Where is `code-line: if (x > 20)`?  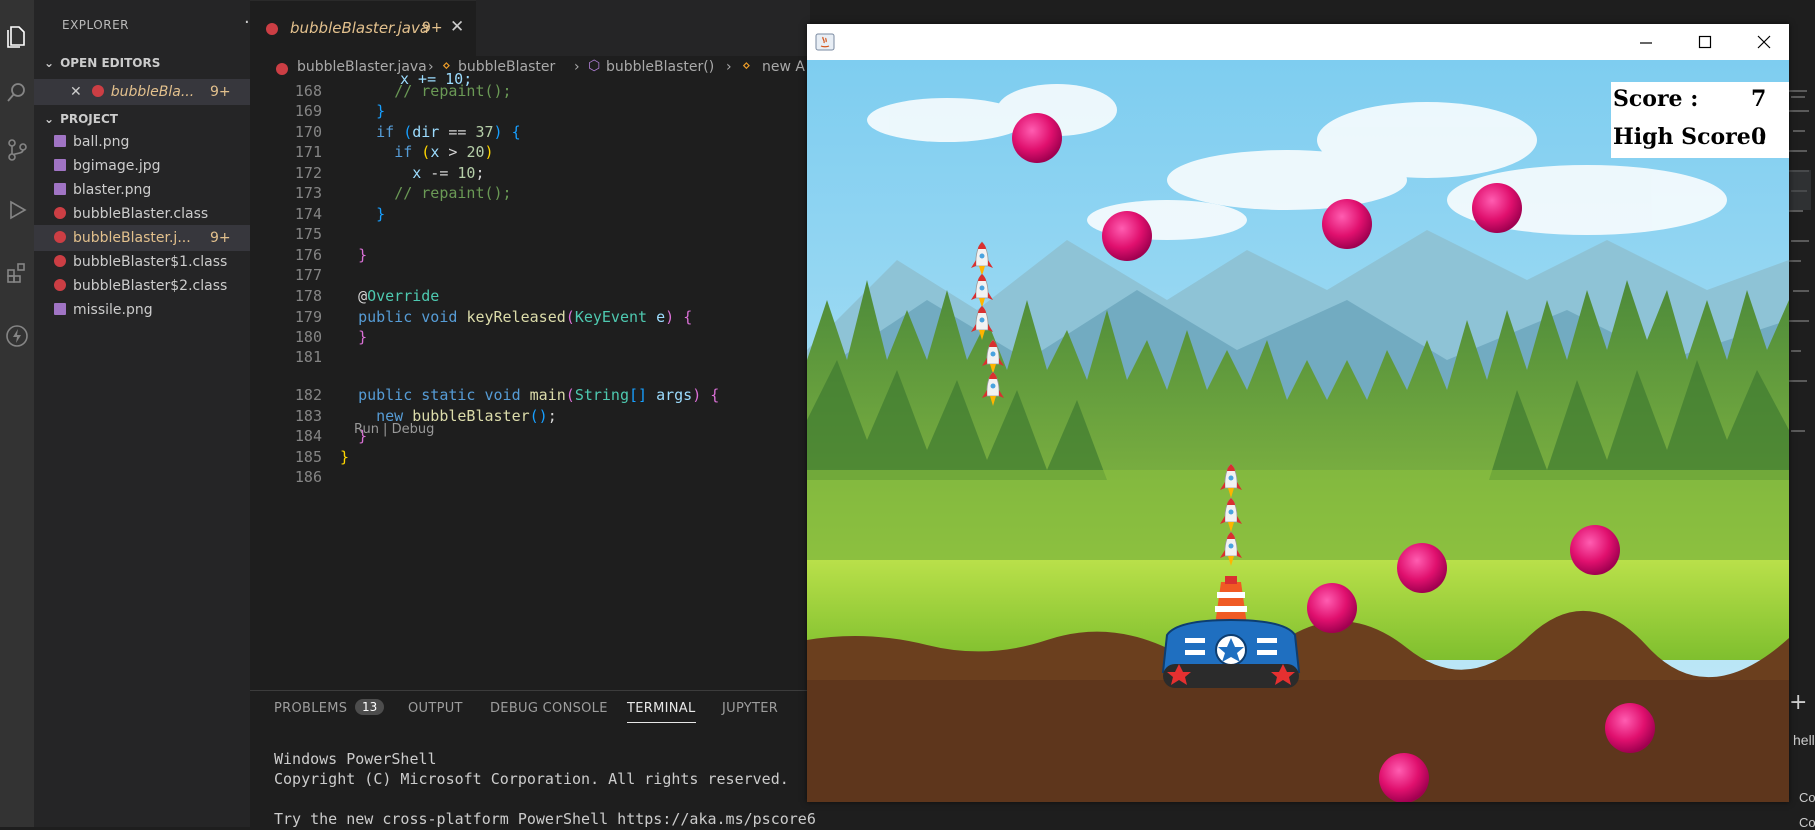
code-line: if (x > 20) is located at coordinates (444, 152).